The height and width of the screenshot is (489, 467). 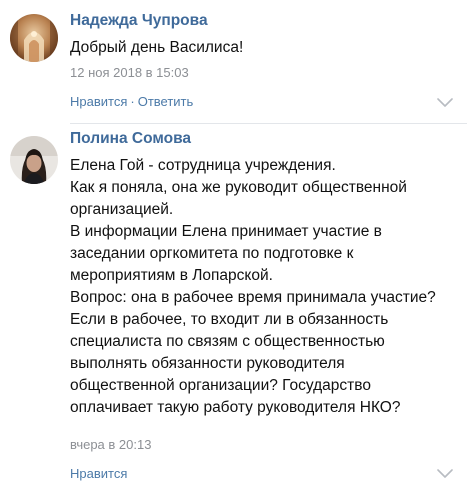 I want to click on comment-text-line: заседании оргкомитета по подготовке к, so click(x=212, y=253).